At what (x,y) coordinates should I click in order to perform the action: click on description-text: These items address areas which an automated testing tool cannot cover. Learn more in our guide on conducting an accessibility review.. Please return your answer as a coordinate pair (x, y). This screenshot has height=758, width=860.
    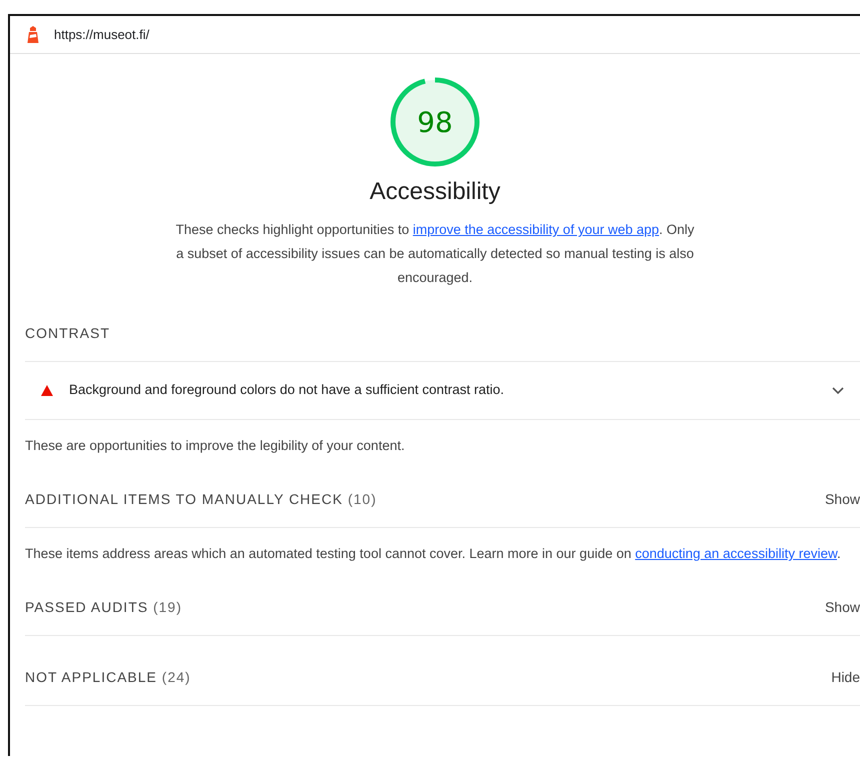
    Looking at the image, I should click on (433, 554).